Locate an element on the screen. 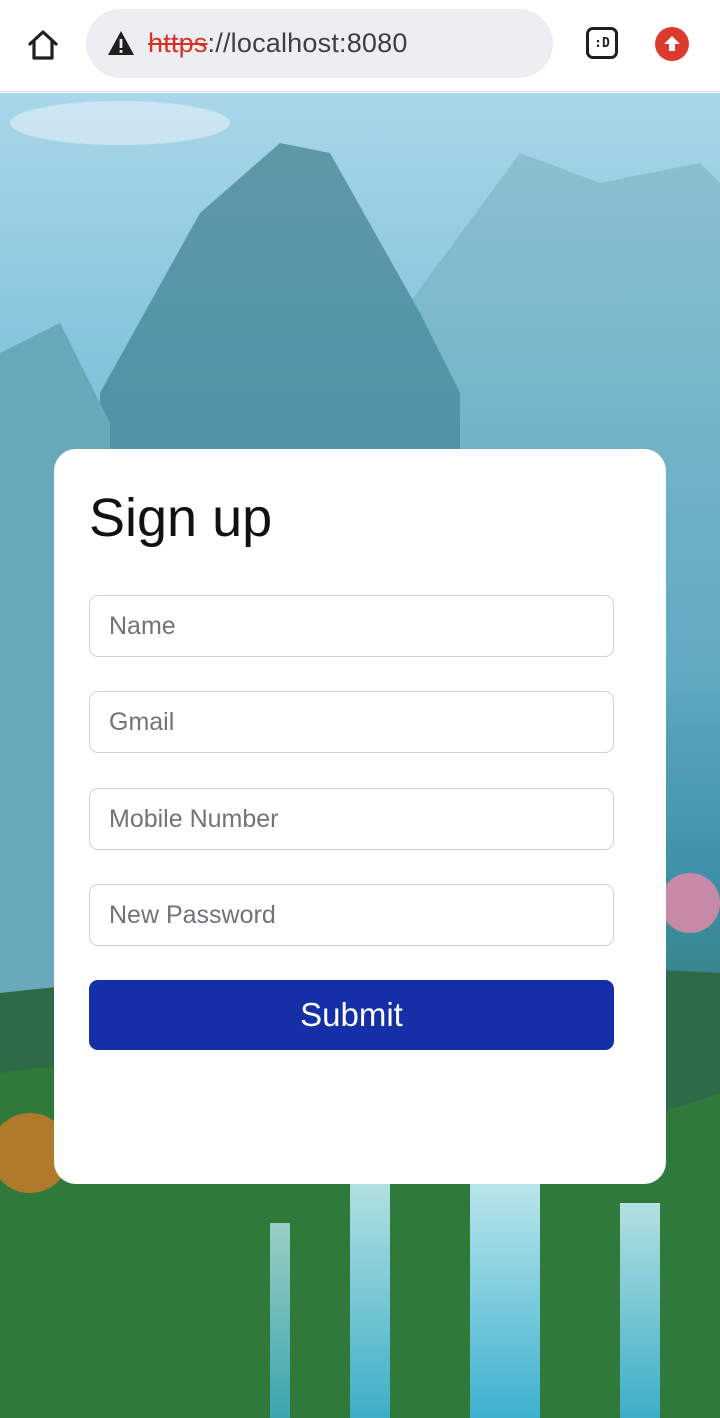  update-button is located at coordinates (672, 44).